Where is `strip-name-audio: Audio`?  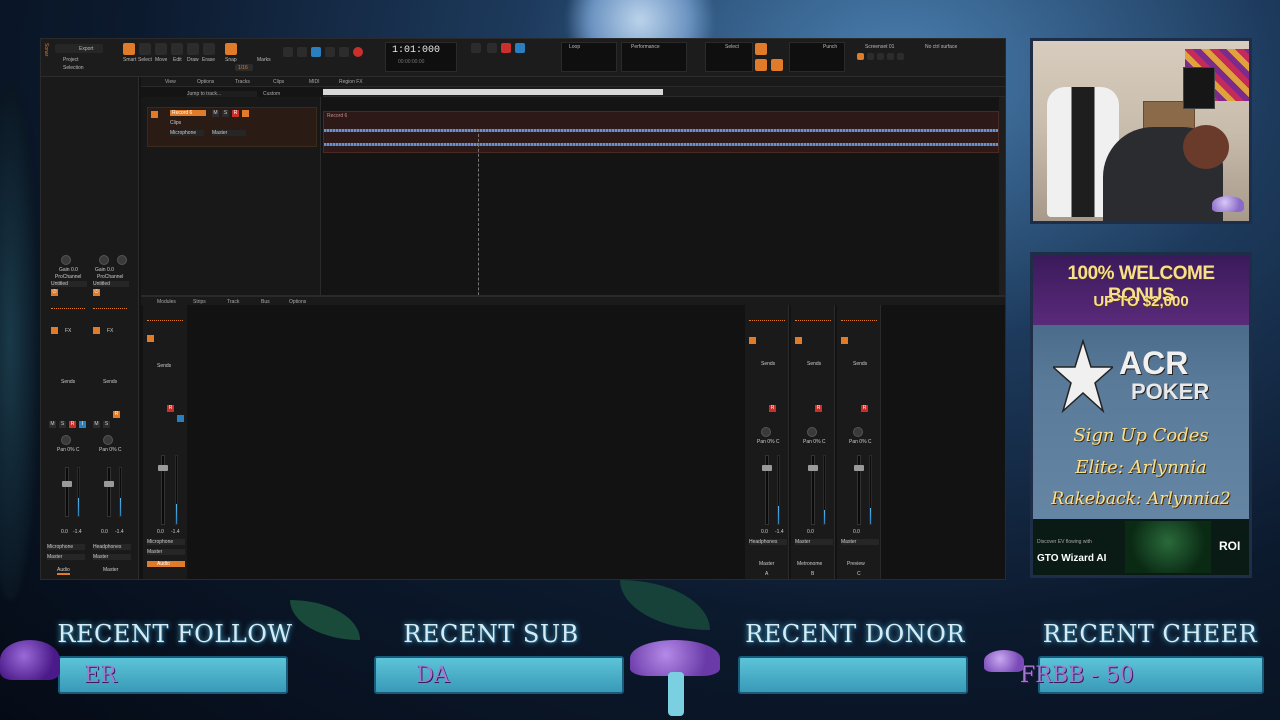 strip-name-audio: Audio is located at coordinates (166, 564).